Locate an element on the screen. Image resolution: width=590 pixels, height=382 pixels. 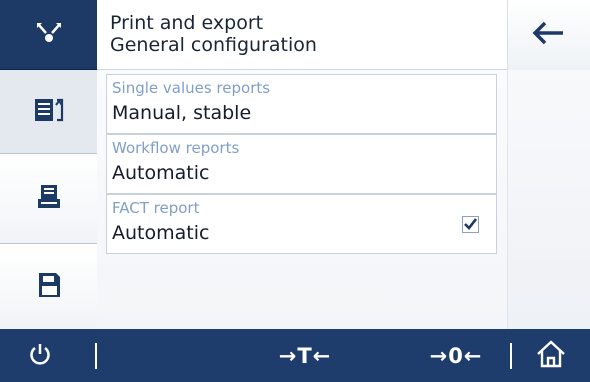
tare-button: →T← is located at coordinates (305, 355).